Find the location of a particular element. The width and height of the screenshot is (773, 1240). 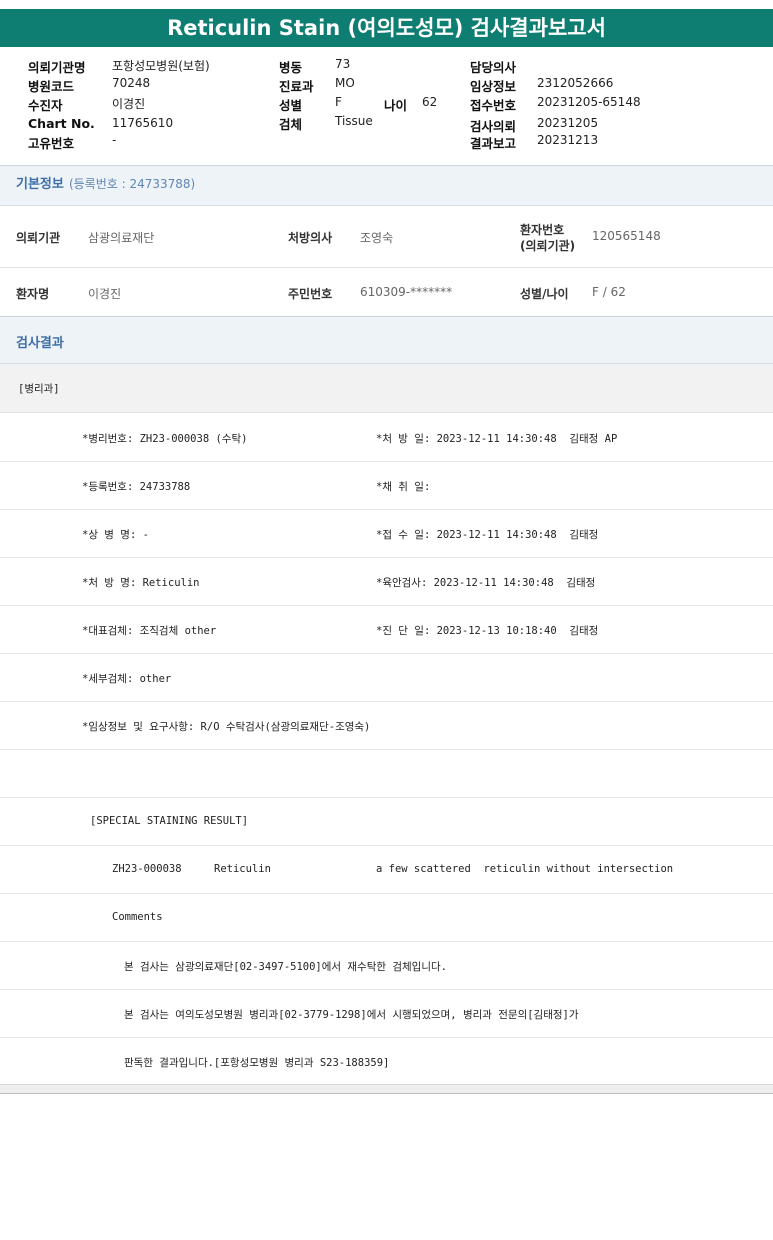

sex-label: 성별 is located at coordinates (291, 105).